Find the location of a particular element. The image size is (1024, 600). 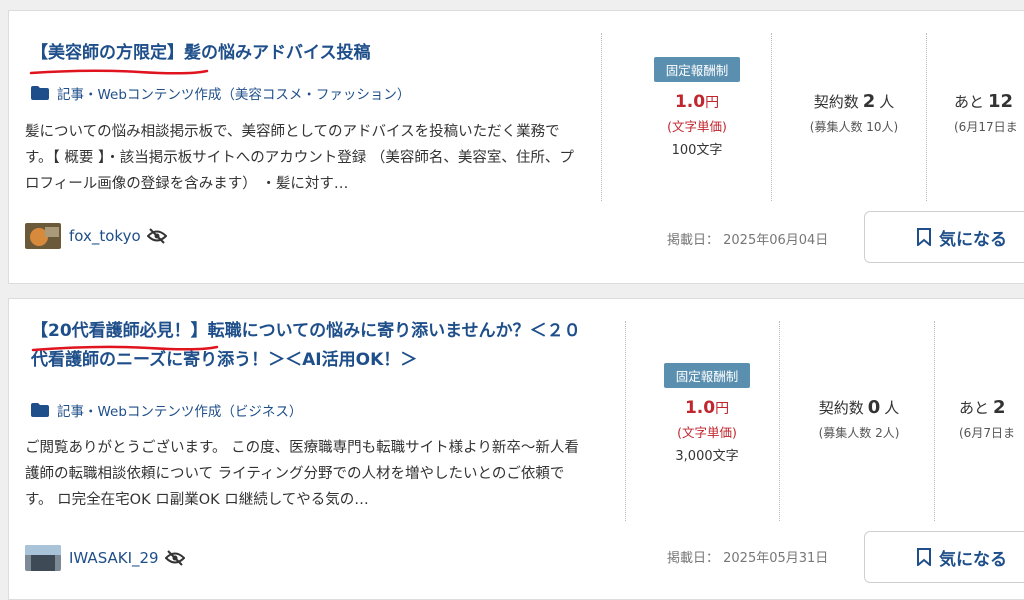

category-label: 記事・Webコンテンツ作成（ビジネス） is located at coordinates (180, 412).